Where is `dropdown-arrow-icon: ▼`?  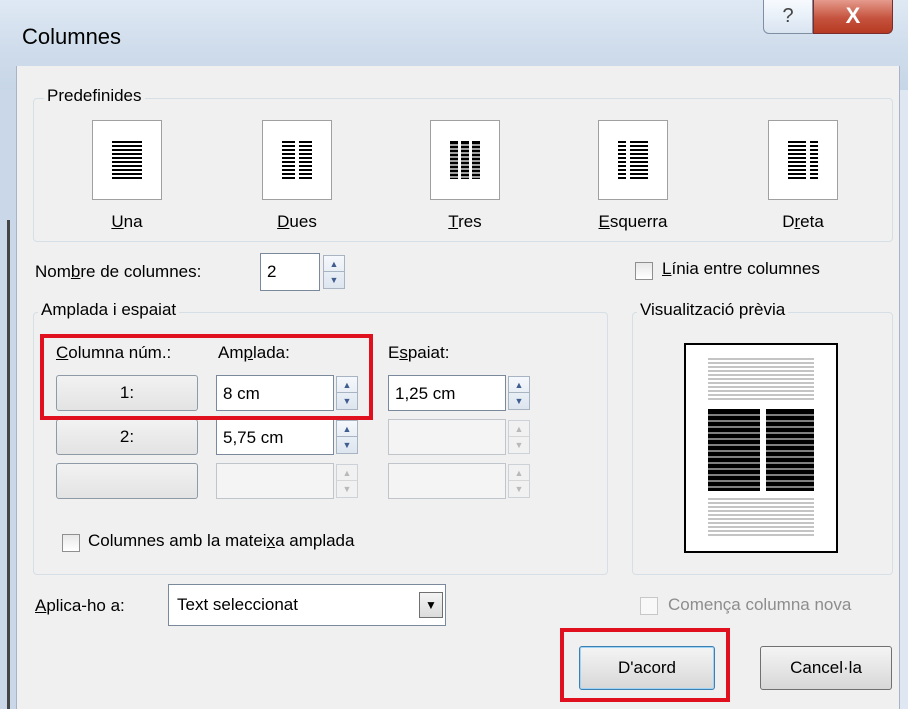
dropdown-arrow-icon: ▼ is located at coordinates (431, 605).